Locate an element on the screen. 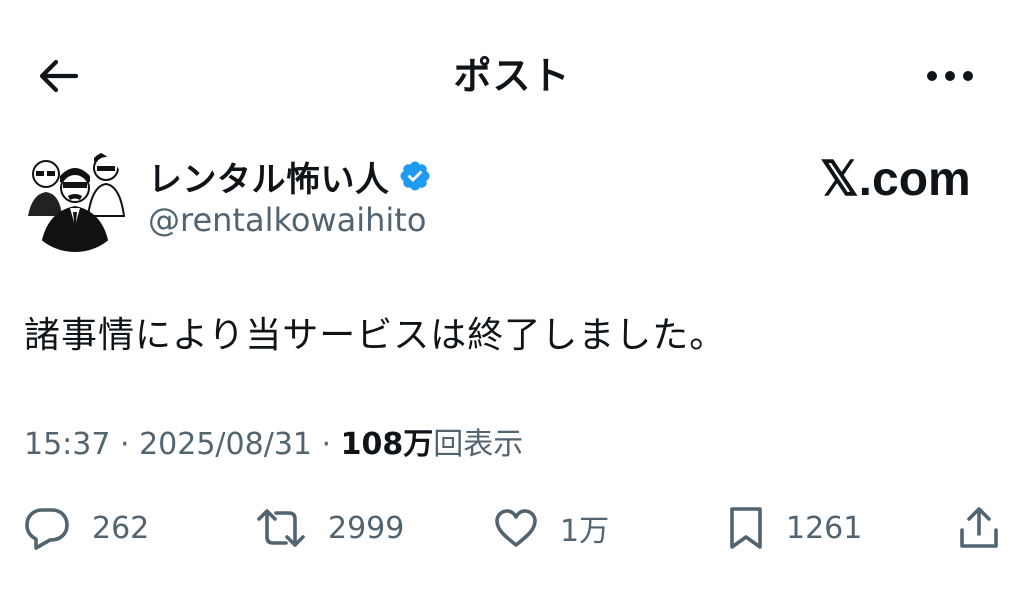 This screenshot has height=594, width=1024. author-name-row: レンタル怖い人 is located at coordinates (290, 176).